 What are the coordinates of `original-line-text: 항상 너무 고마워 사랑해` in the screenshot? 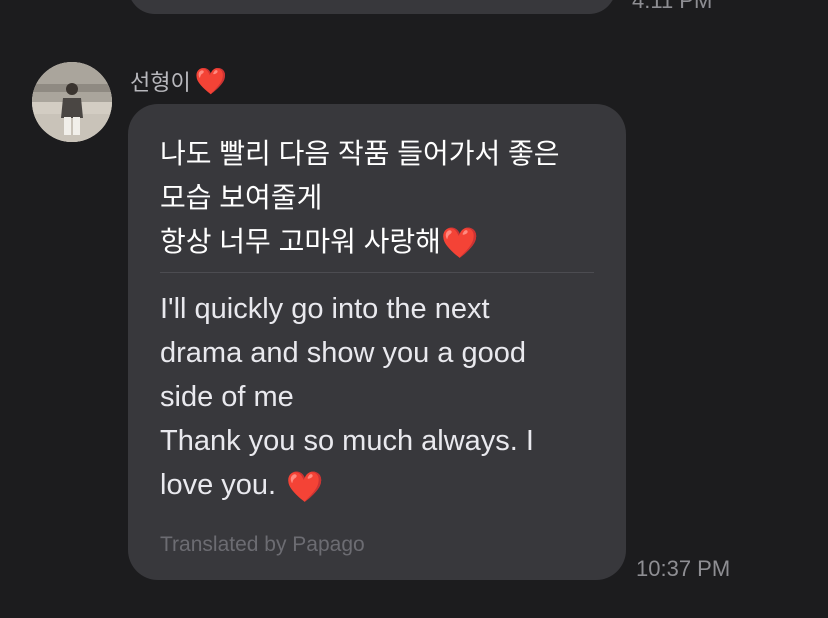 It's located at (300, 241).